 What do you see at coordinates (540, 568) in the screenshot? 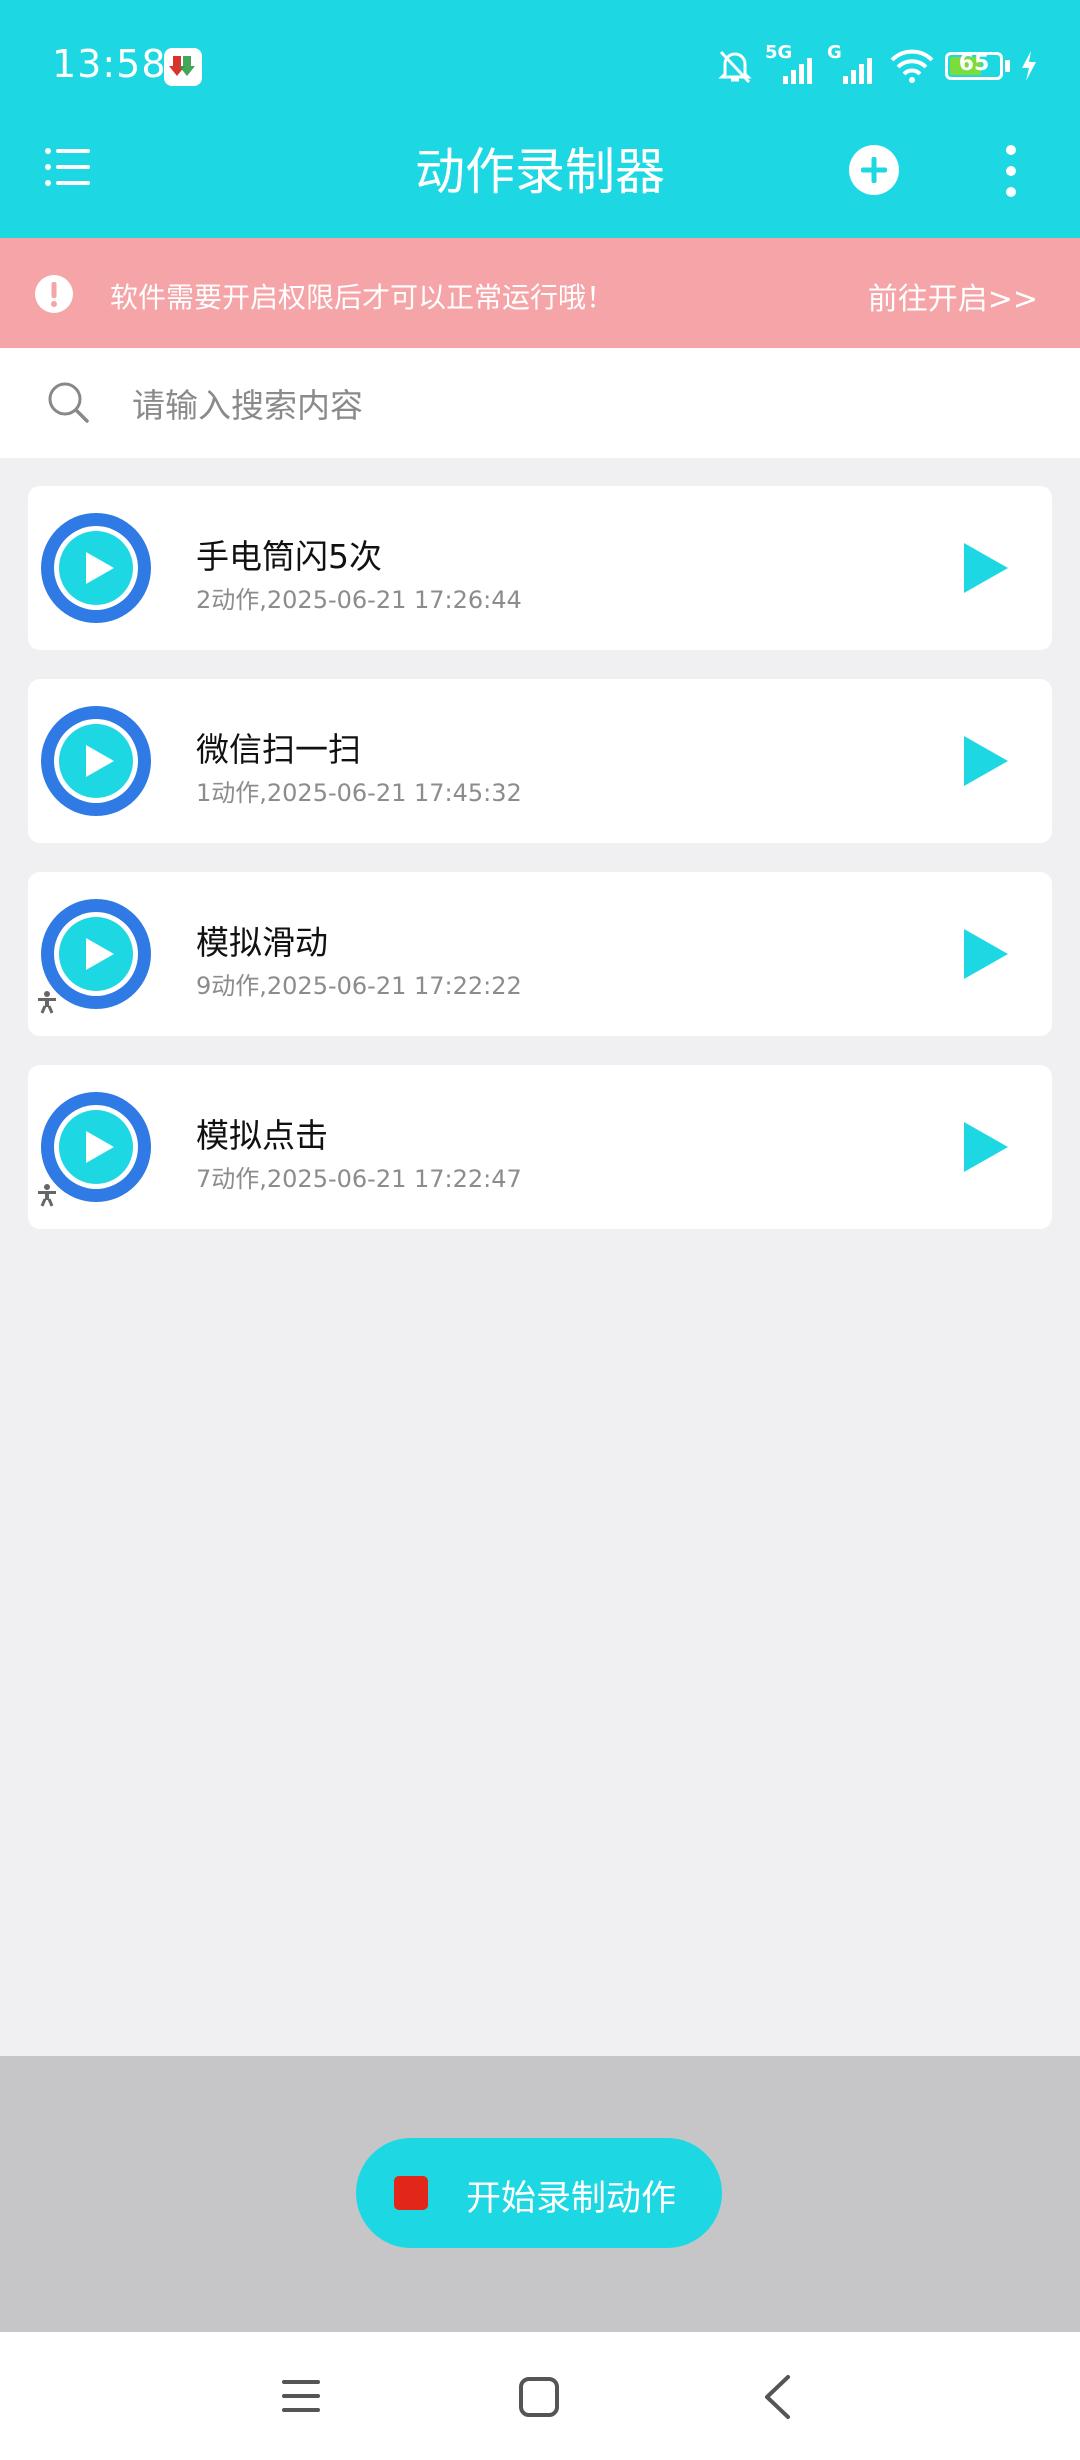
I see `recording-item: 手电筒闪5次 2动作,2025-06-21 17:26:44` at bounding box center [540, 568].